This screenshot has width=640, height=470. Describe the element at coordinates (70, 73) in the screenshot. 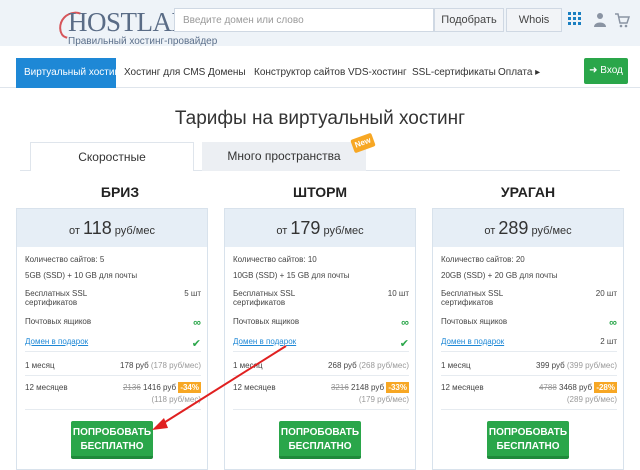

I see `nav-item-virtual-hosting: Виртуальный хостинг` at that location.